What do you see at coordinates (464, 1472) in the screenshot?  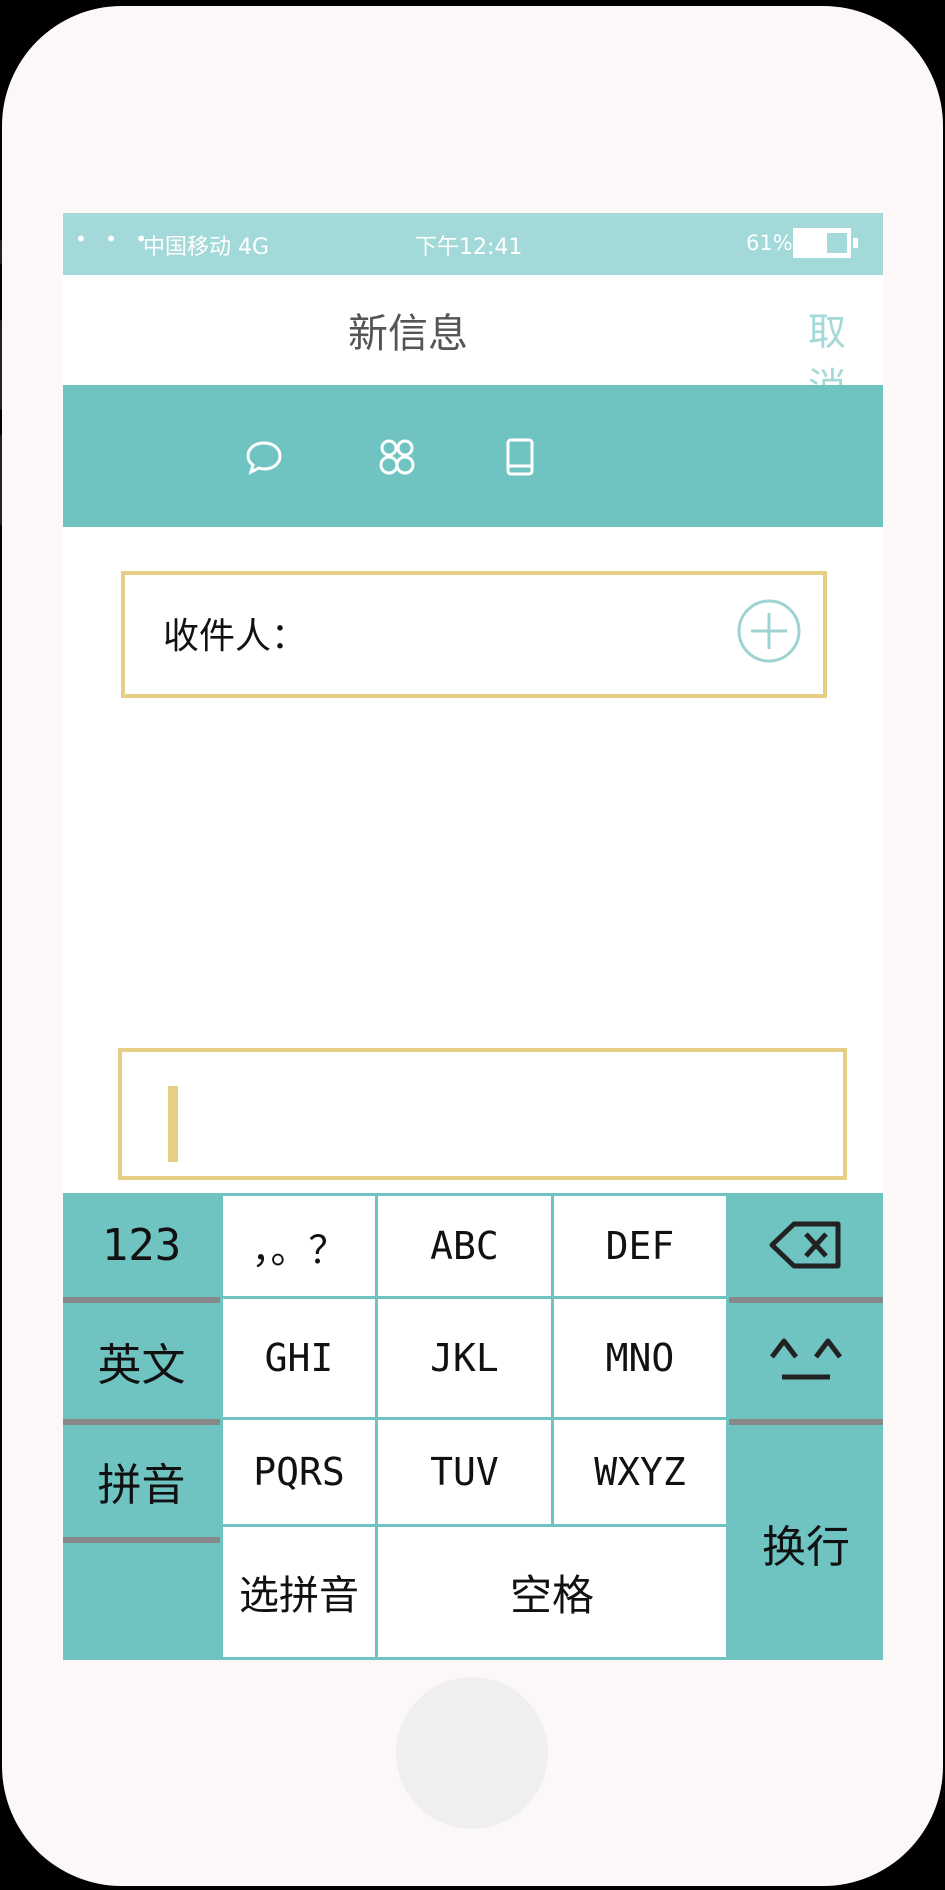 I see `key-tuv: TUV` at bounding box center [464, 1472].